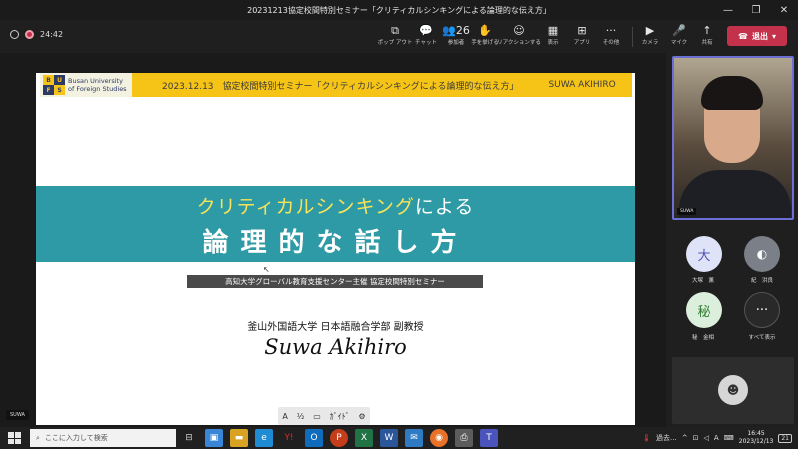 The image size is (798, 449). I want to click on university-name: Busan University of Foreign Studies, so click(97, 85).